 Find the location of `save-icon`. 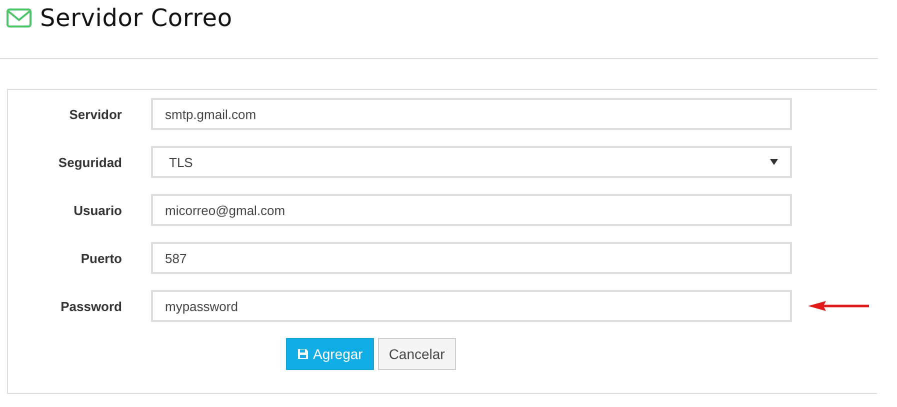

save-icon is located at coordinates (303, 354).